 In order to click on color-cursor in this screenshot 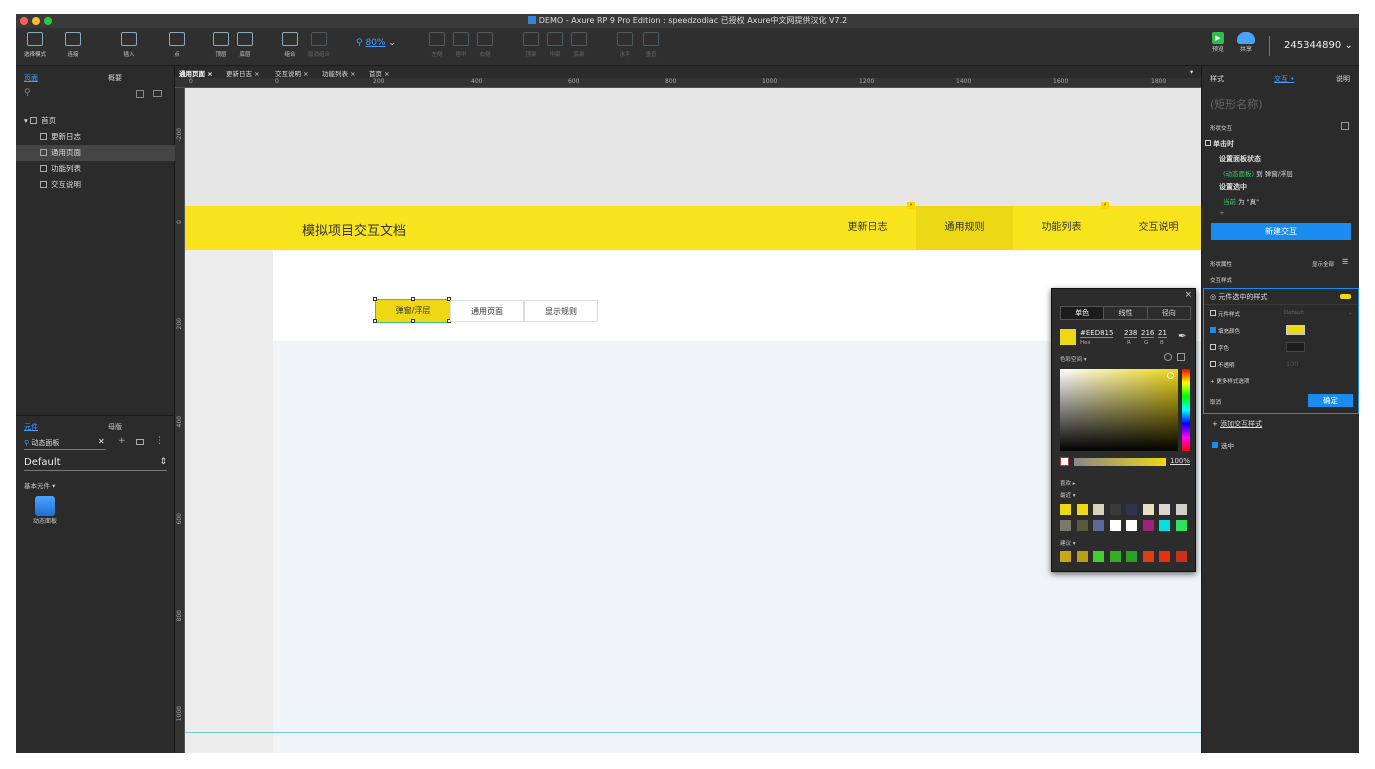, I will do `click(1170, 375)`.